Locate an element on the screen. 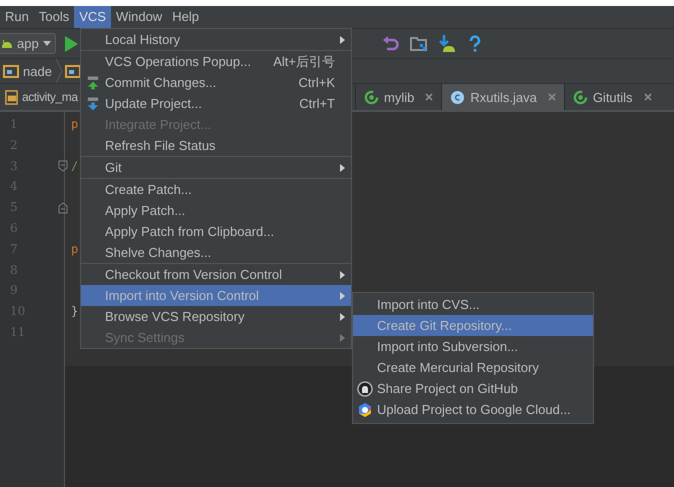 The height and width of the screenshot is (487, 674). github-icon is located at coordinates (365, 388).